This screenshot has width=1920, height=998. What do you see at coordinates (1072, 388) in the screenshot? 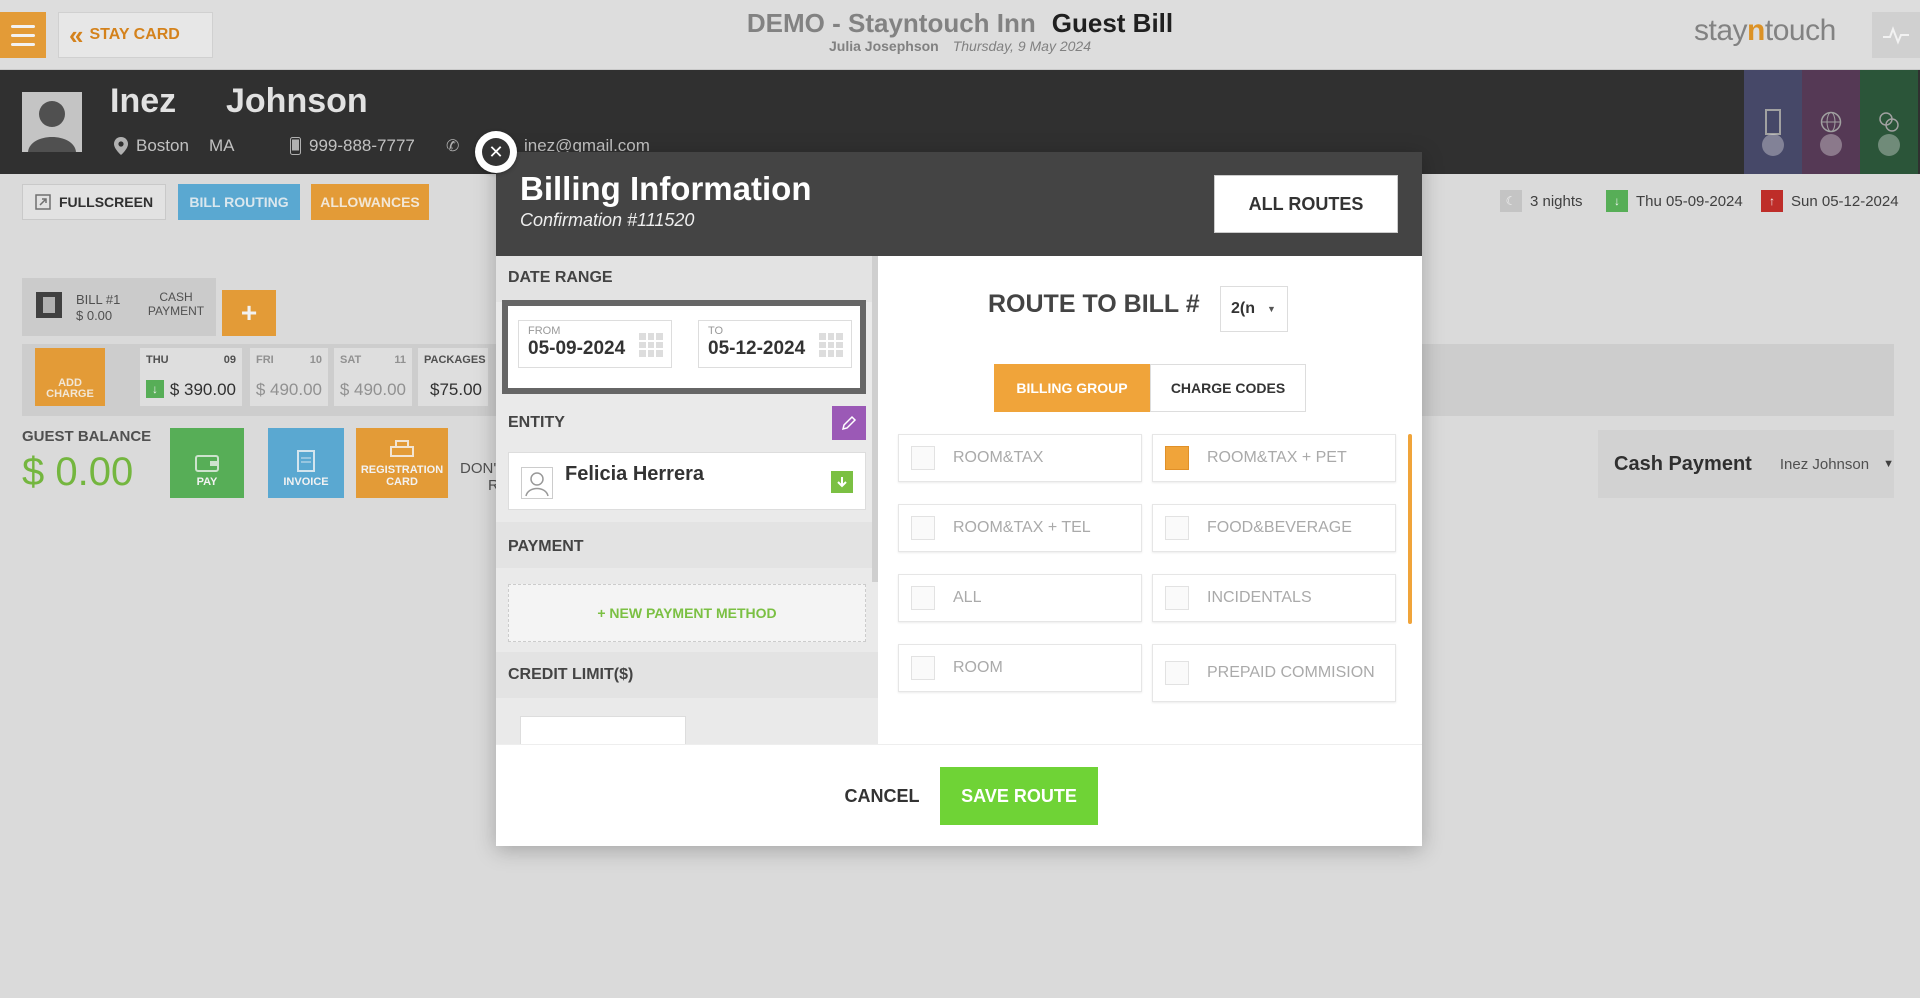
I see `billing-group-tab: BILLING GROUP` at bounding box center [1072, 388].